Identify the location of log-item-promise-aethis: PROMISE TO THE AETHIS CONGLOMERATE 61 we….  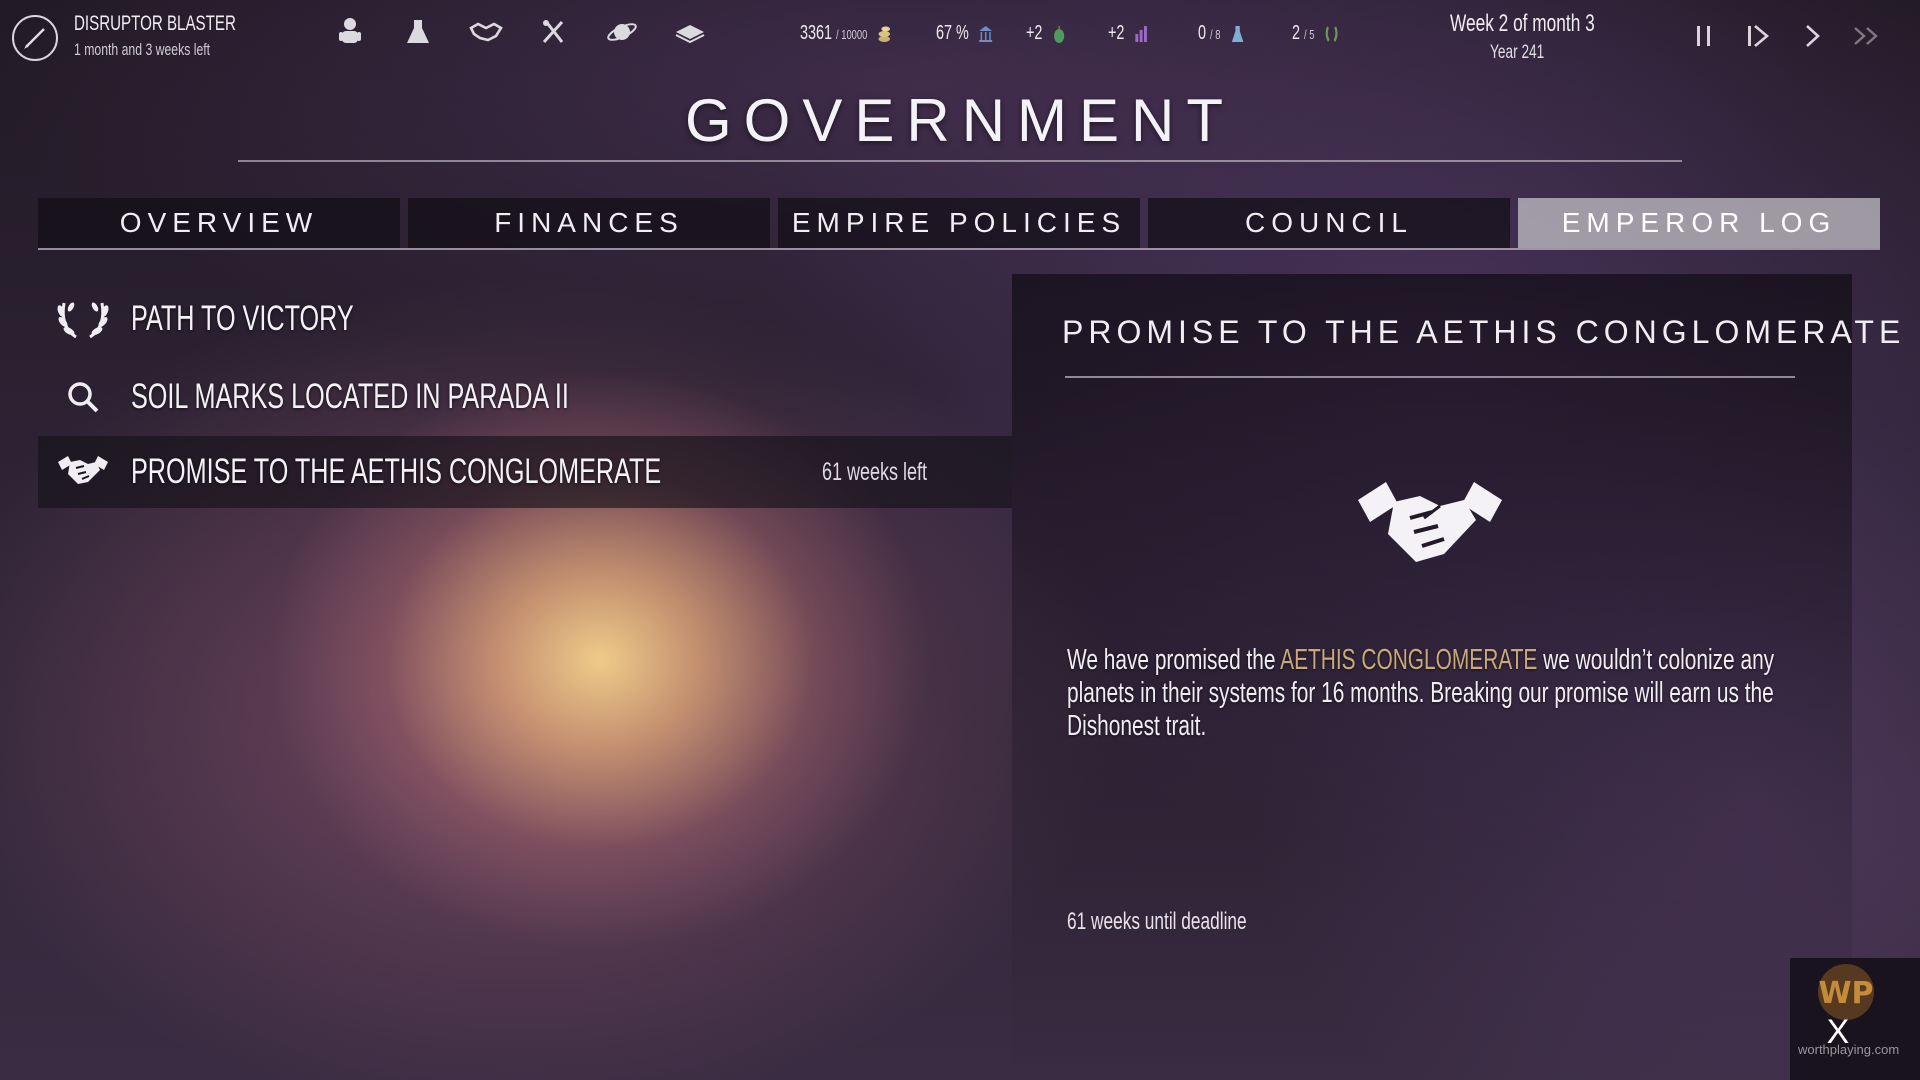
(525, 472).